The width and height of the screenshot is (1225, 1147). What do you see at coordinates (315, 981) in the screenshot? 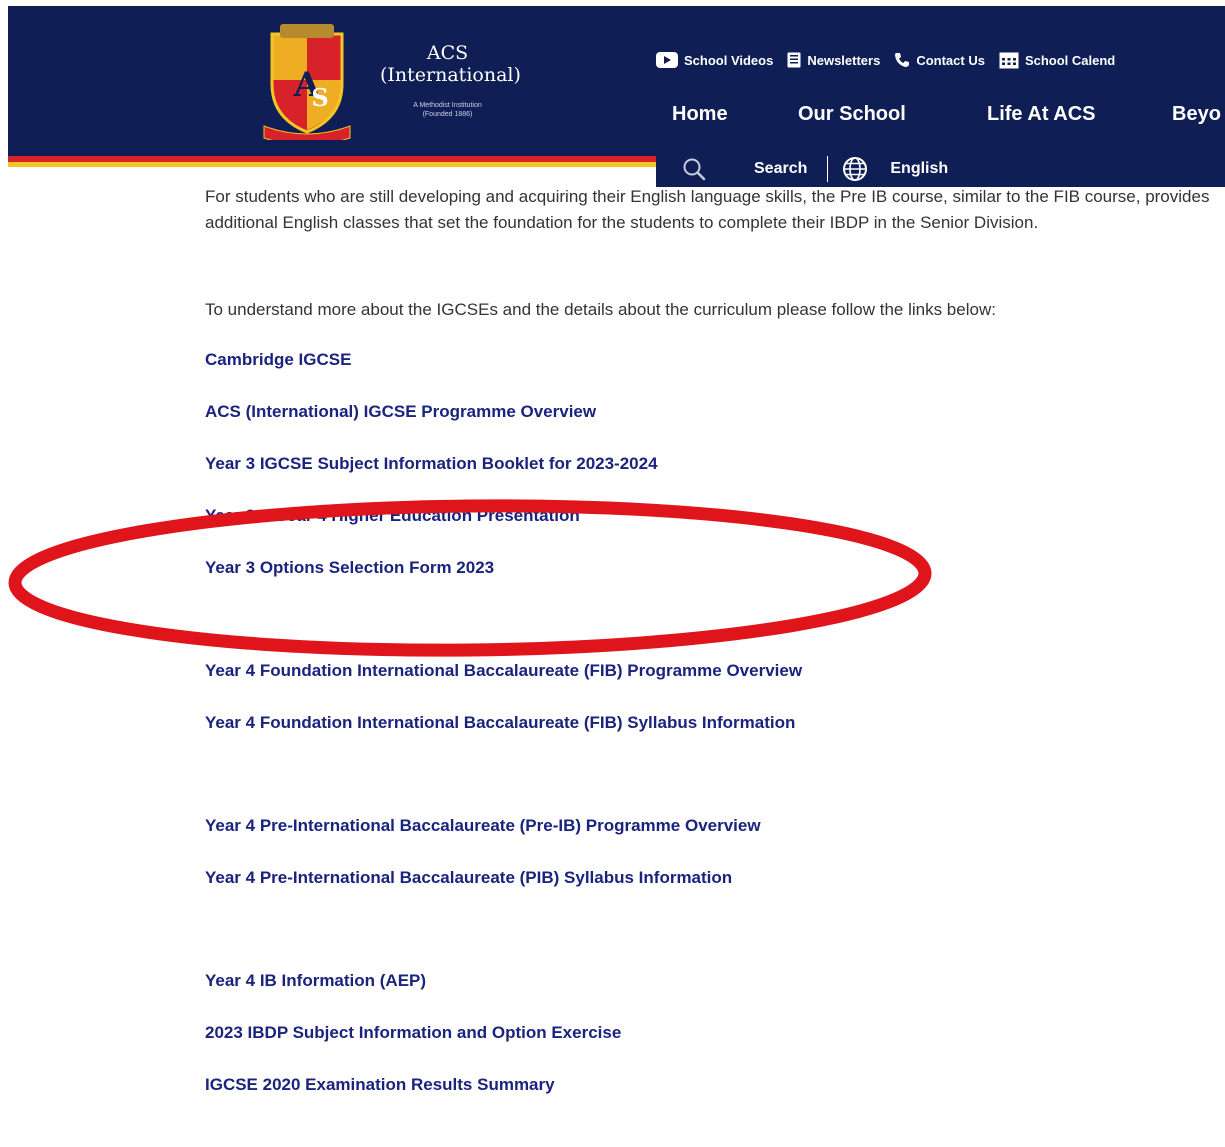
I see `link-year4-ib-information: Year 4 IB Information (AEP)` at bounding box center [315, 981].